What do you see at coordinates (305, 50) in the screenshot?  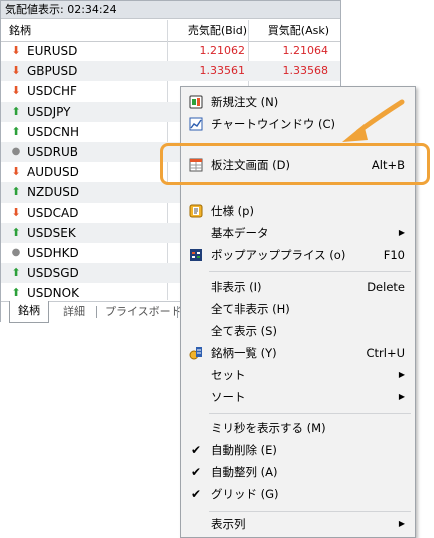 I see `ask-price: 1.21064` at bounding box center [305, 50].